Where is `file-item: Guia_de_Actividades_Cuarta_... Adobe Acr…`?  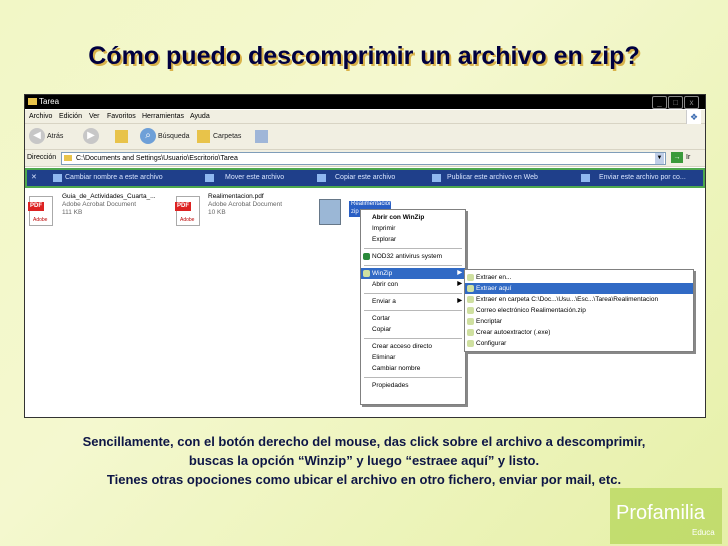 file-item: Guia_de_Actividades_Cuarta_... Adobe Acr… is located at coordinates (109, 205).